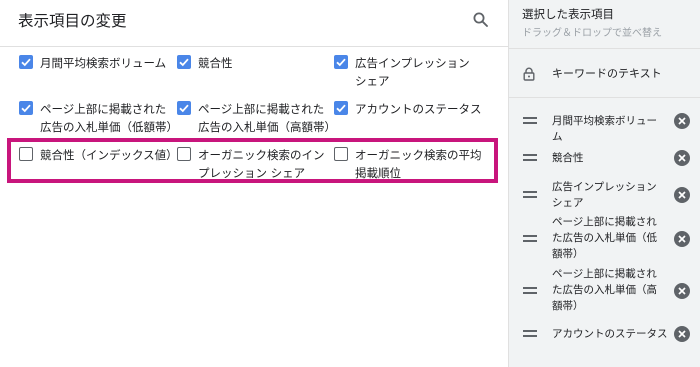  I want to click on page-title: 表示項目の変更, so click(72, 21).